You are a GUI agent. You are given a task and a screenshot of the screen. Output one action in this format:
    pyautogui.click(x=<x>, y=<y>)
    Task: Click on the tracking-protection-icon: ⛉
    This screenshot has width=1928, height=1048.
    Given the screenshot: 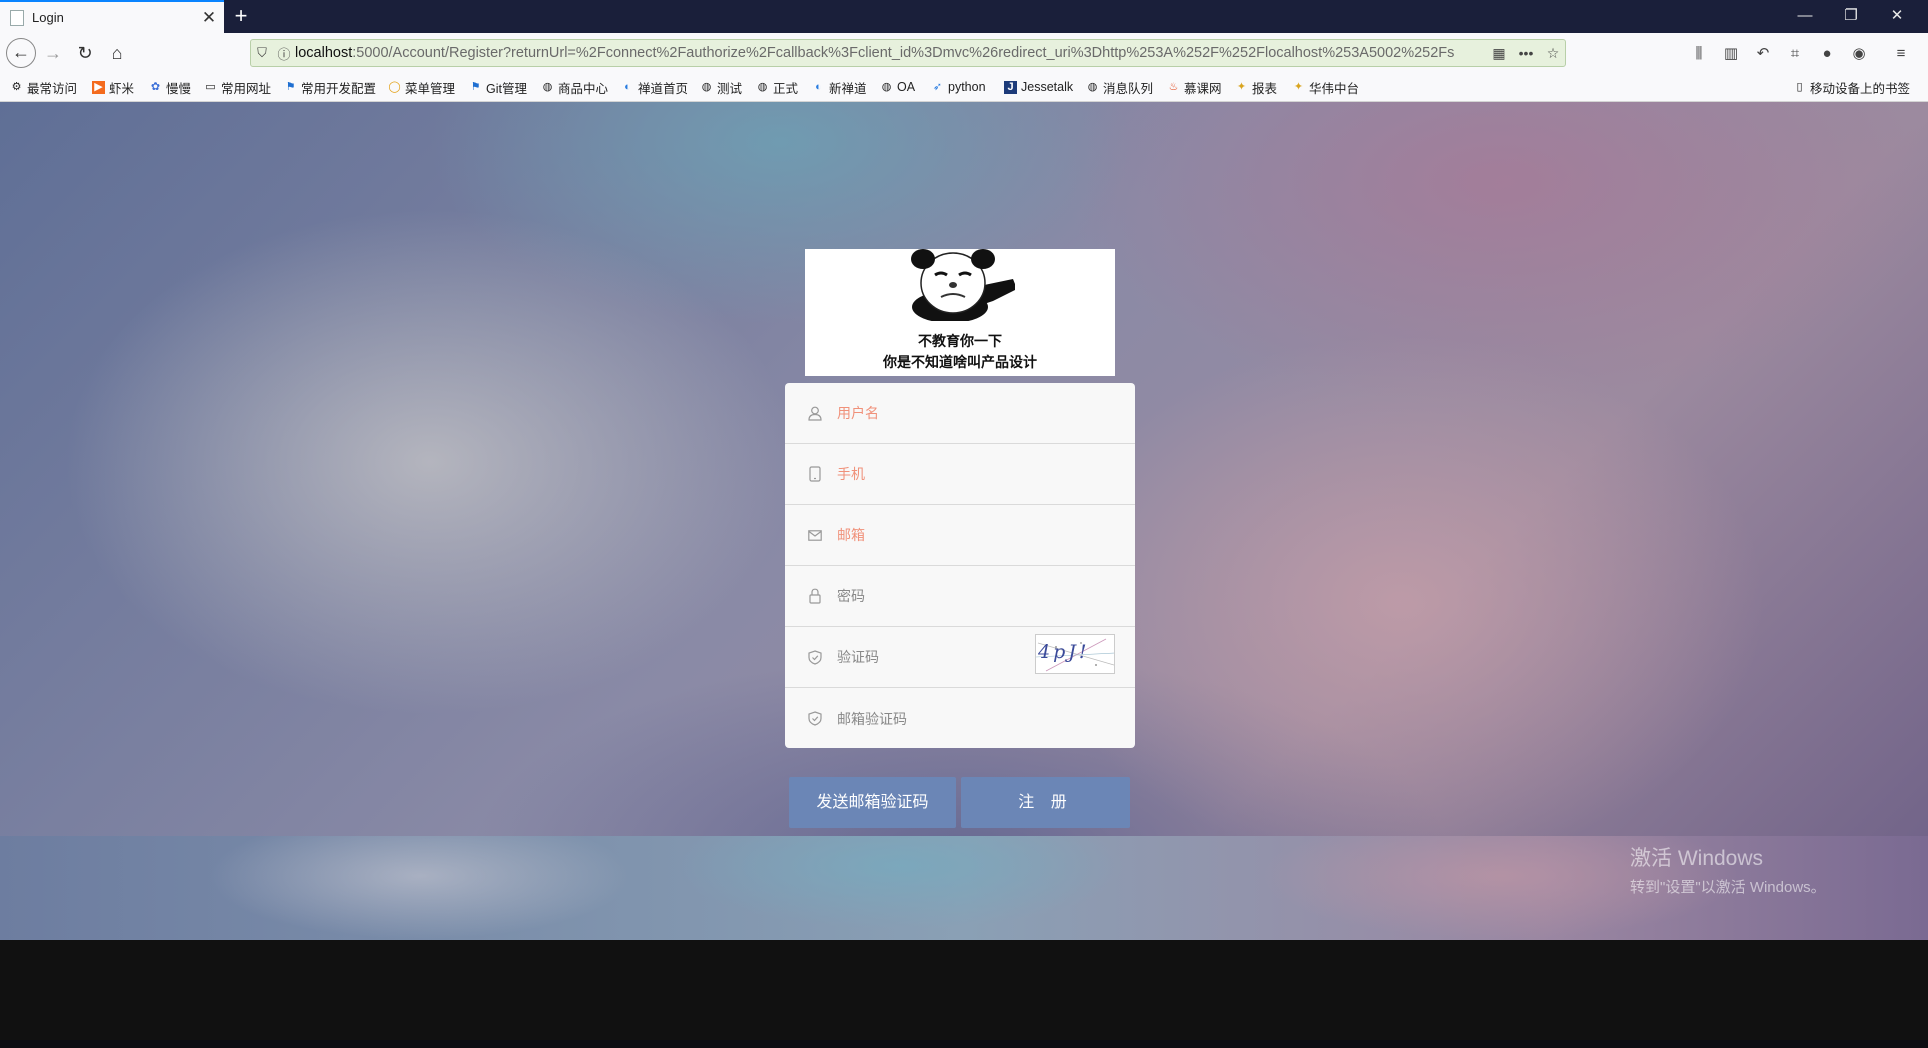 What is the action you would take?
    pyautogui.click(x=262, y=53)
    